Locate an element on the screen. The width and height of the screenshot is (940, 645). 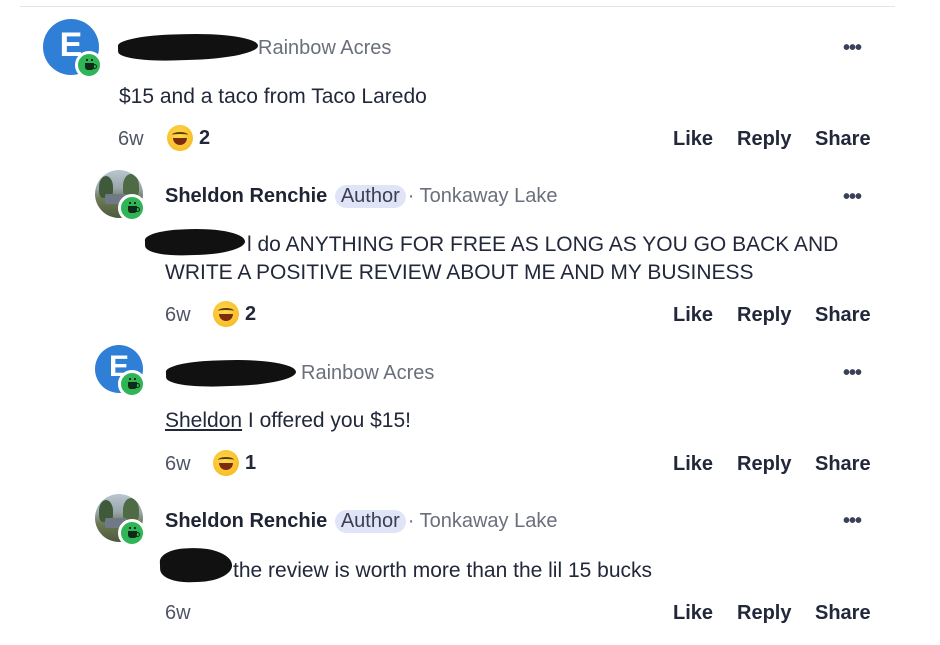
reaction-summary: 1 is located at coordinates (234, 463).